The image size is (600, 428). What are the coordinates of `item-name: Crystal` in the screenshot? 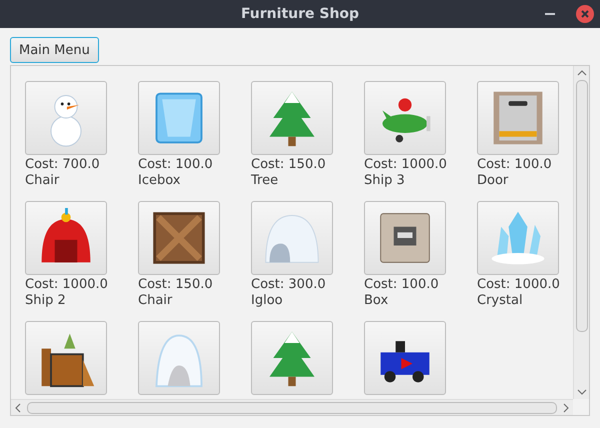 It's located at (500, 301).